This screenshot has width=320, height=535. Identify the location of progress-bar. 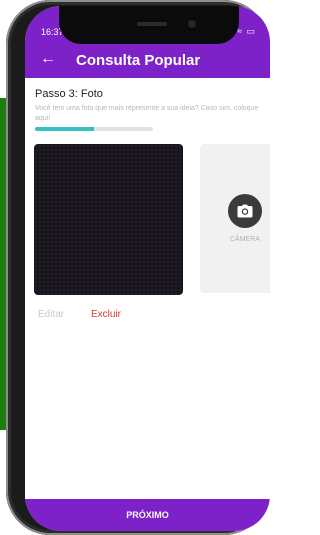
(94, 129).